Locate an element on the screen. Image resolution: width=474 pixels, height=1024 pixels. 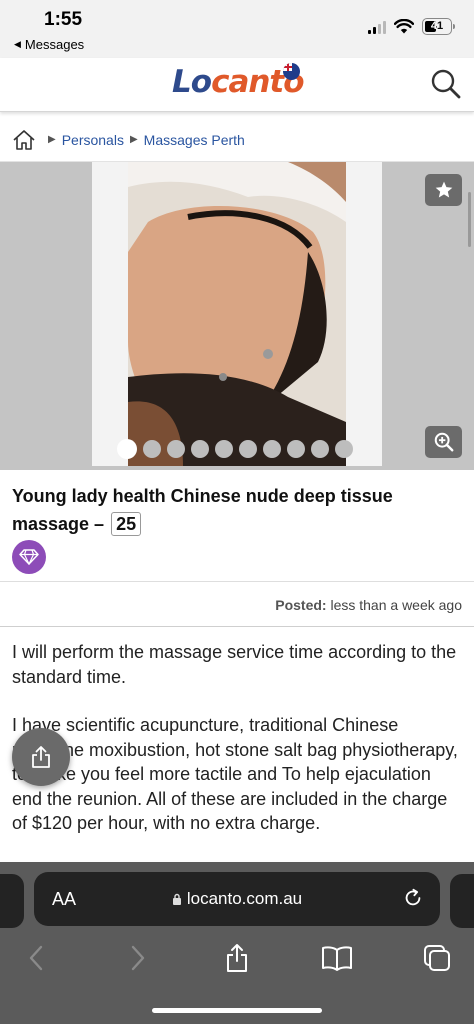
back-button is located at coordinates (36, 958).